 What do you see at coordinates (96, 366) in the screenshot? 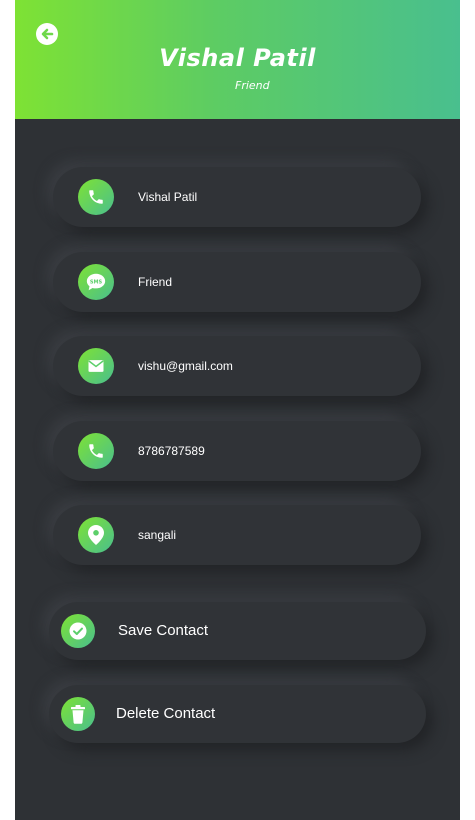
I see `email-icon` at bounding box center [96, 366].